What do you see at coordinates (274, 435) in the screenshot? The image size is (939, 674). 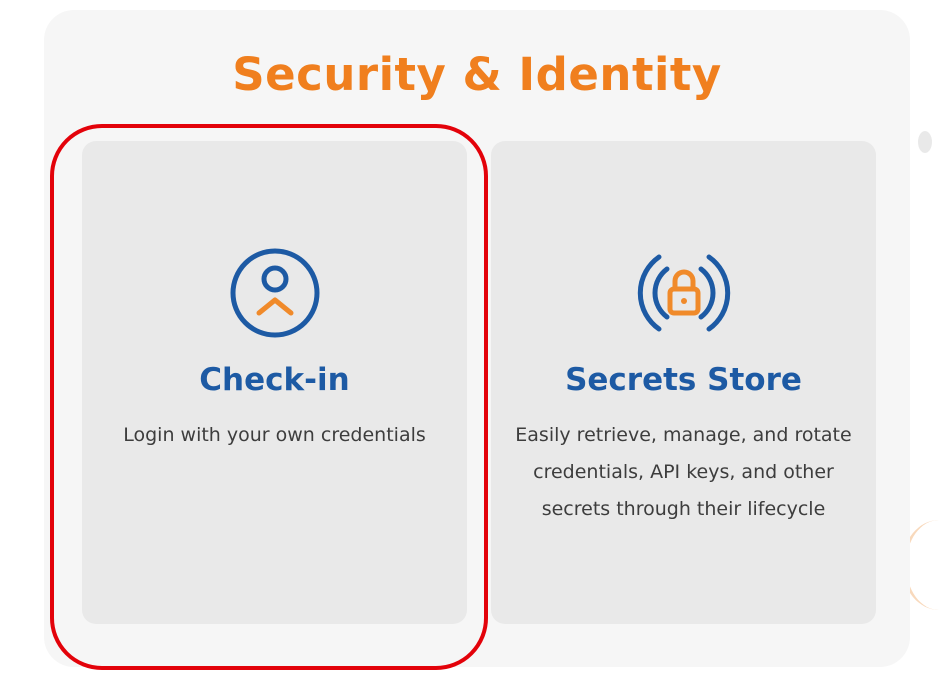 I see `checkin-card-description: Login with your own credentials` at bounding box center [274, 435].